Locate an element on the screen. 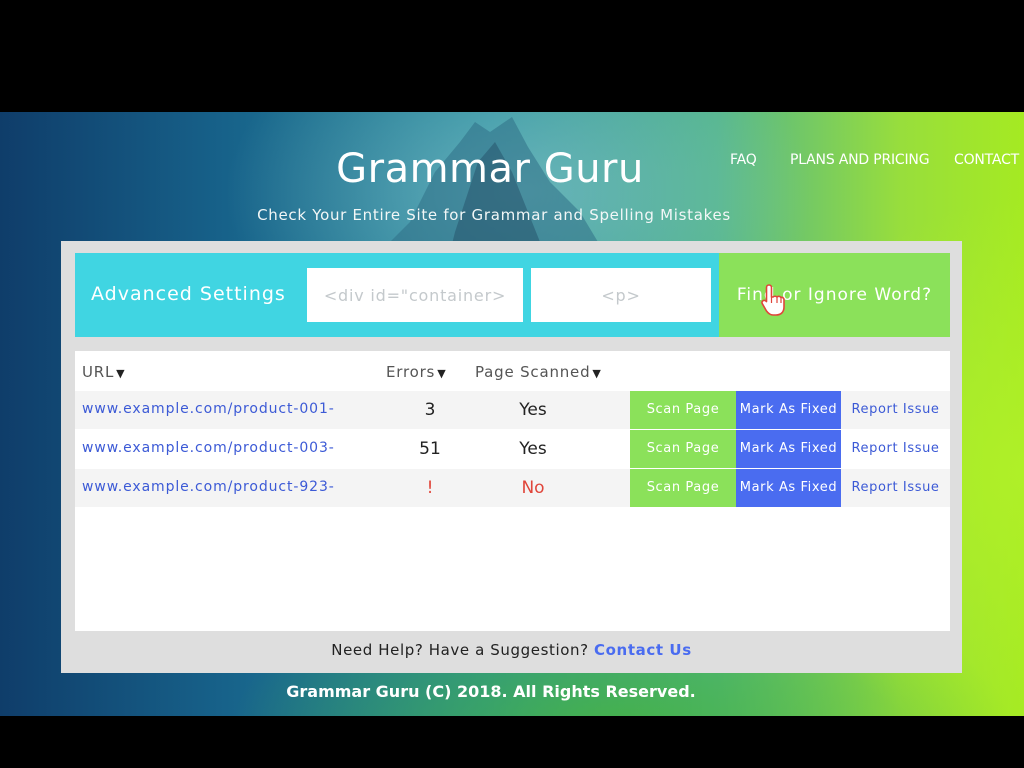 Image resolution: width=1024 pixels, height=768 pixels. nav-faq: FAQ is located at coordinates (743, 160).